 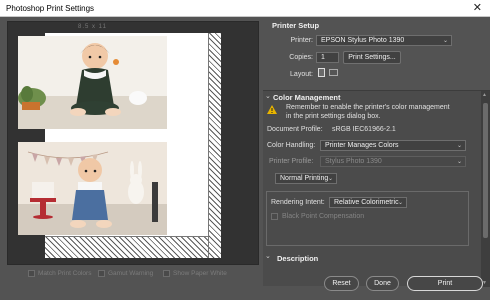 What do you see at coordinates (214, 145) in the screenshot?
I see `hatch-right-overlay` at bounding box center [214, 145].